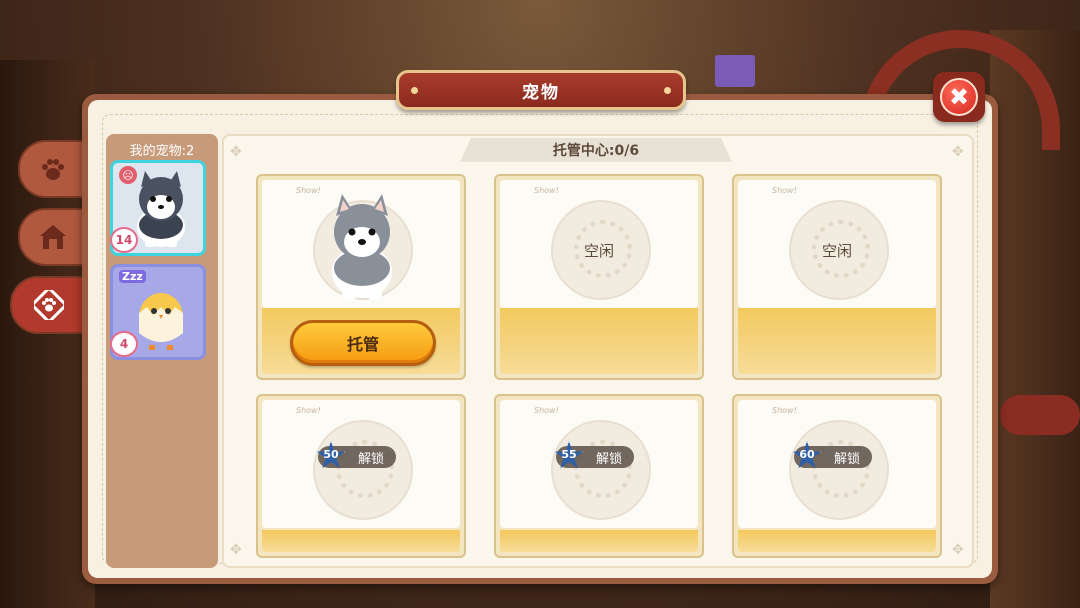 This screenshot has height=608, width=1080. I want to click on close-button: ✖, so click(959, 97).